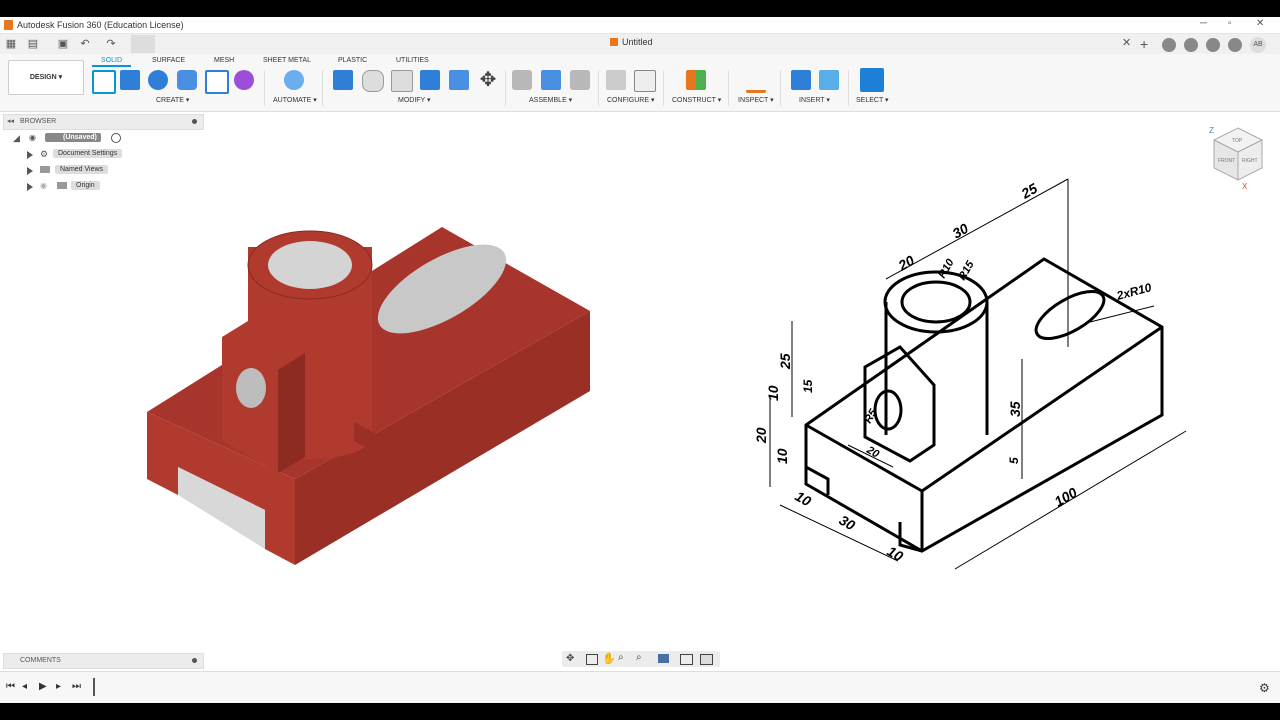  Describe the element at coordinates (592, 659) in the screenshot. I see `look-at-icon` at that location.